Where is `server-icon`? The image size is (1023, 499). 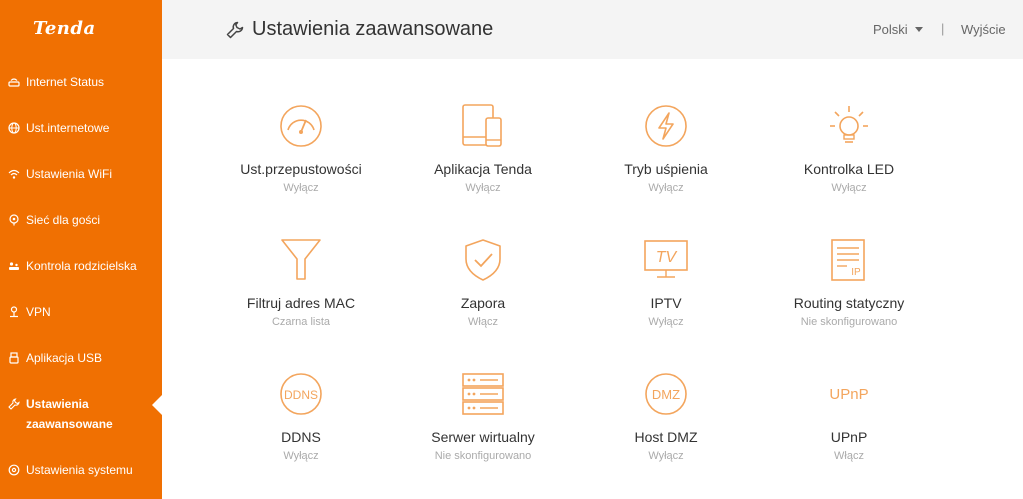 server-icon is located at coordinates (483, 394).